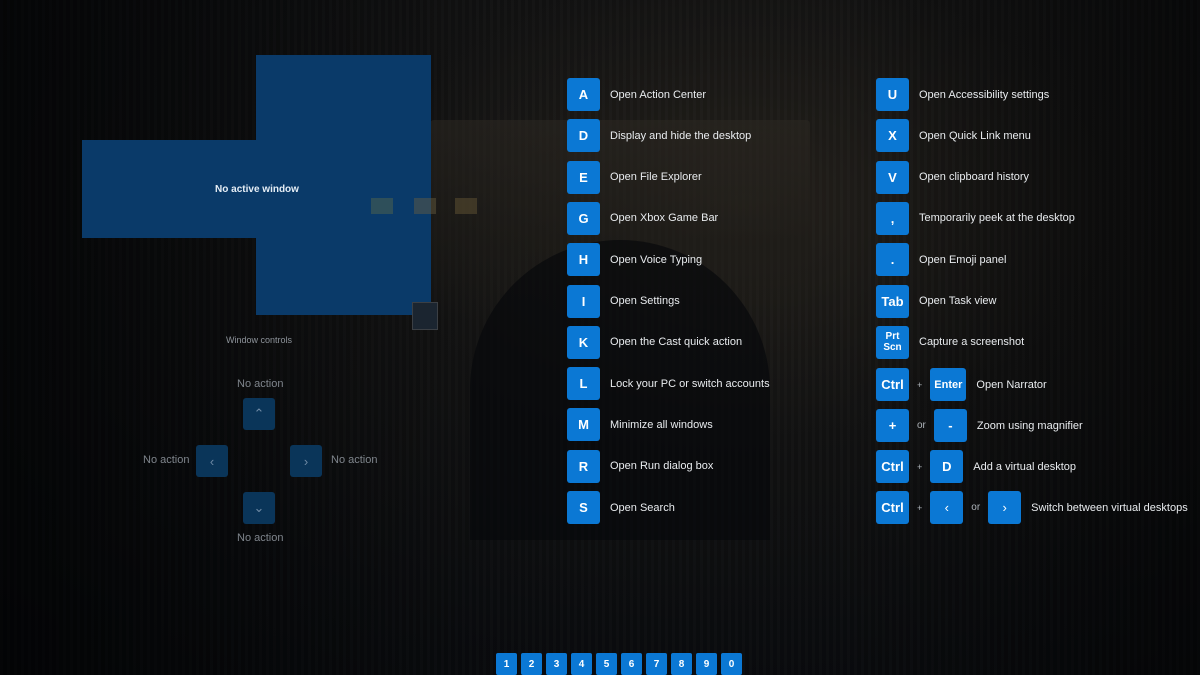 Image resolution: width=1200 pixels, height=675 pixels. Describe the element at coordinates (556, 664) in the screenshot. I see `desktop-key-3: 3` at that location.